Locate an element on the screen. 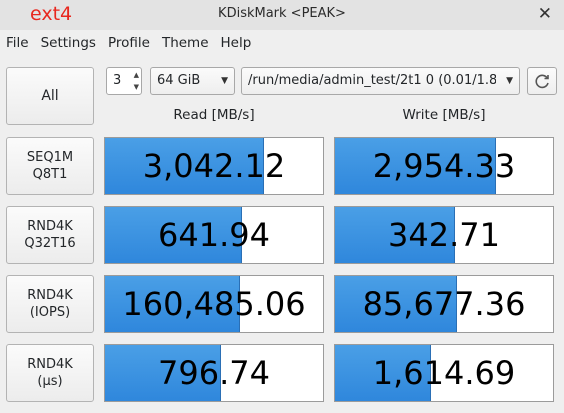  test-label-line2: Q32T16 is located at coordinates (50, 243).